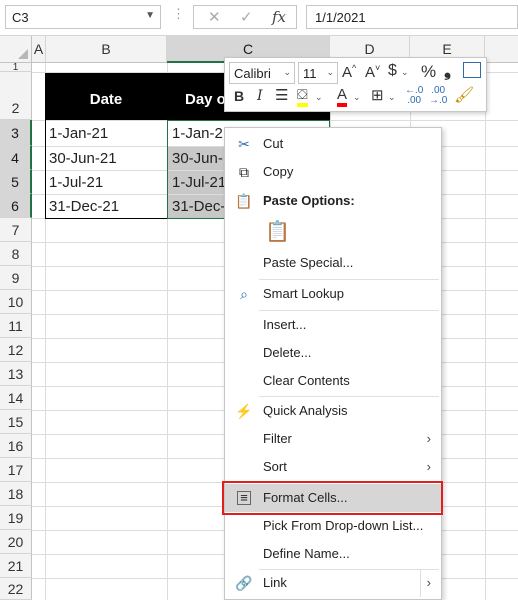  I want to click on column-header-a: A, so click(39, 49).